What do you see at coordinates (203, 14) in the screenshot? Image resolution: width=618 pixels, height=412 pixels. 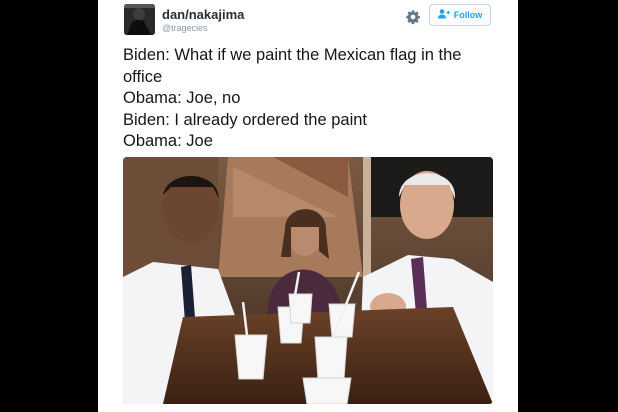 I see `user-name: dan/nakajima` at bounding box center [203, 14].